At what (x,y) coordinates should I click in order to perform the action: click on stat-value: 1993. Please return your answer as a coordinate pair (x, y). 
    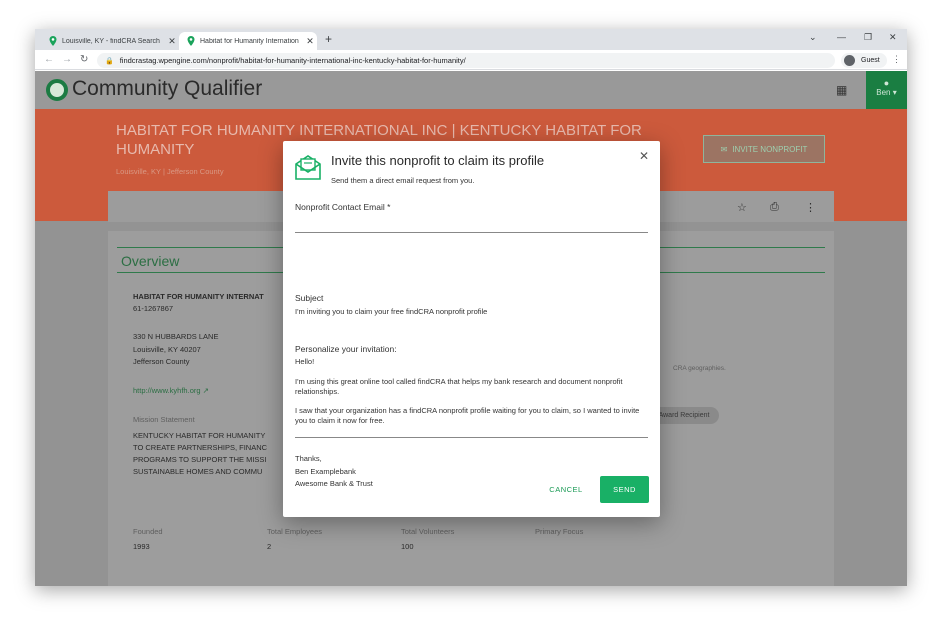
    Looking at the image, I should click on (141, 546).